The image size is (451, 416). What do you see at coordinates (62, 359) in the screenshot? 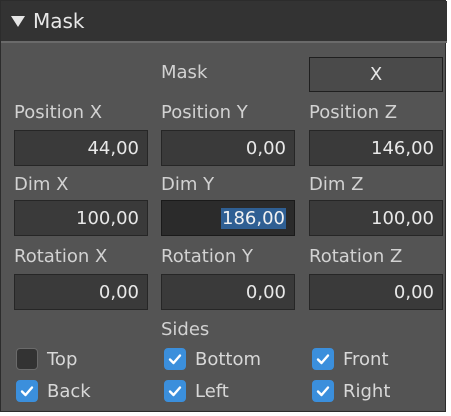
I see `checkbox-top-label: Top` at bounding box center [62, 359].